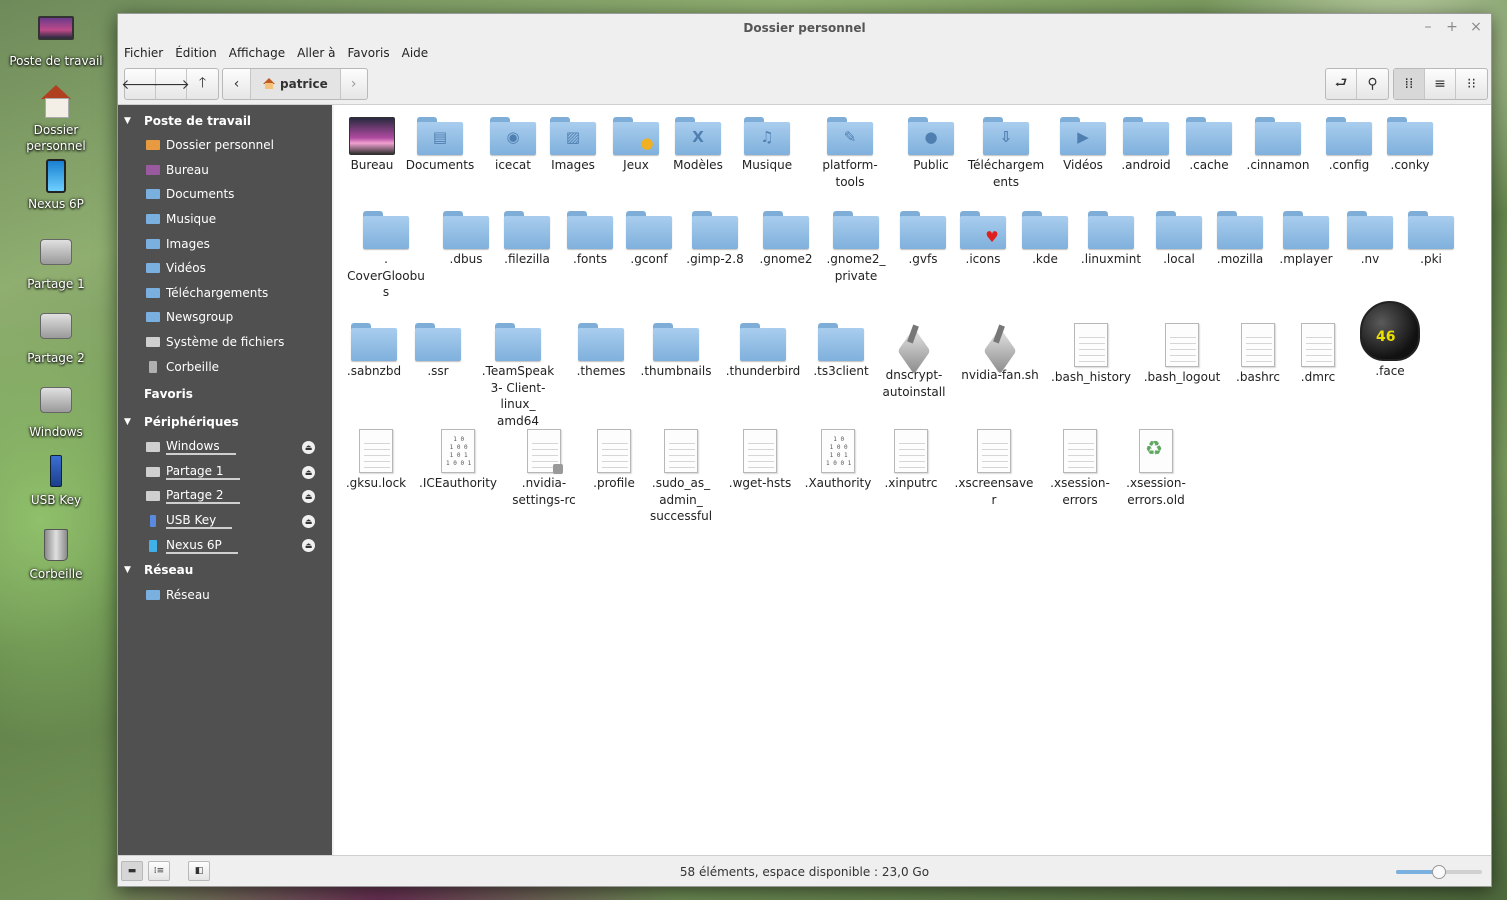 This screenshot has height=900, width=1507. Describe the element at coordinates (1341, 84) in the screenshot. I see `toggle-location-button: ⮐` at that location.